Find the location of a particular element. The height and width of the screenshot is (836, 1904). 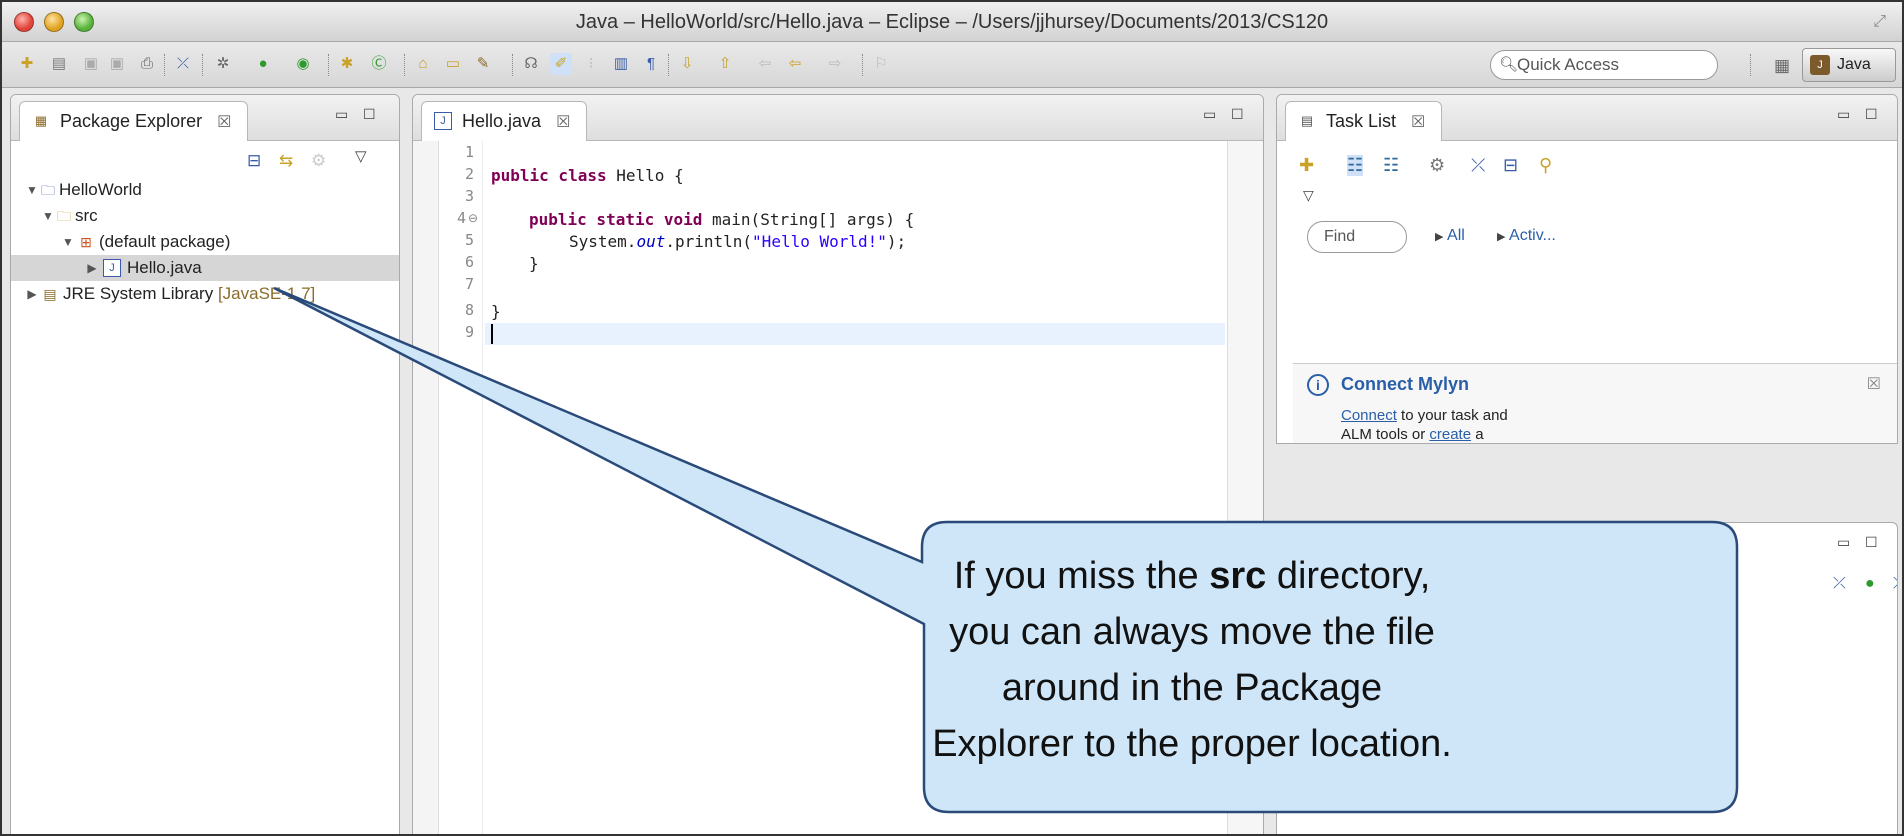

code-line: public static void main(String[] args) { is located at coordinates (721, 219).